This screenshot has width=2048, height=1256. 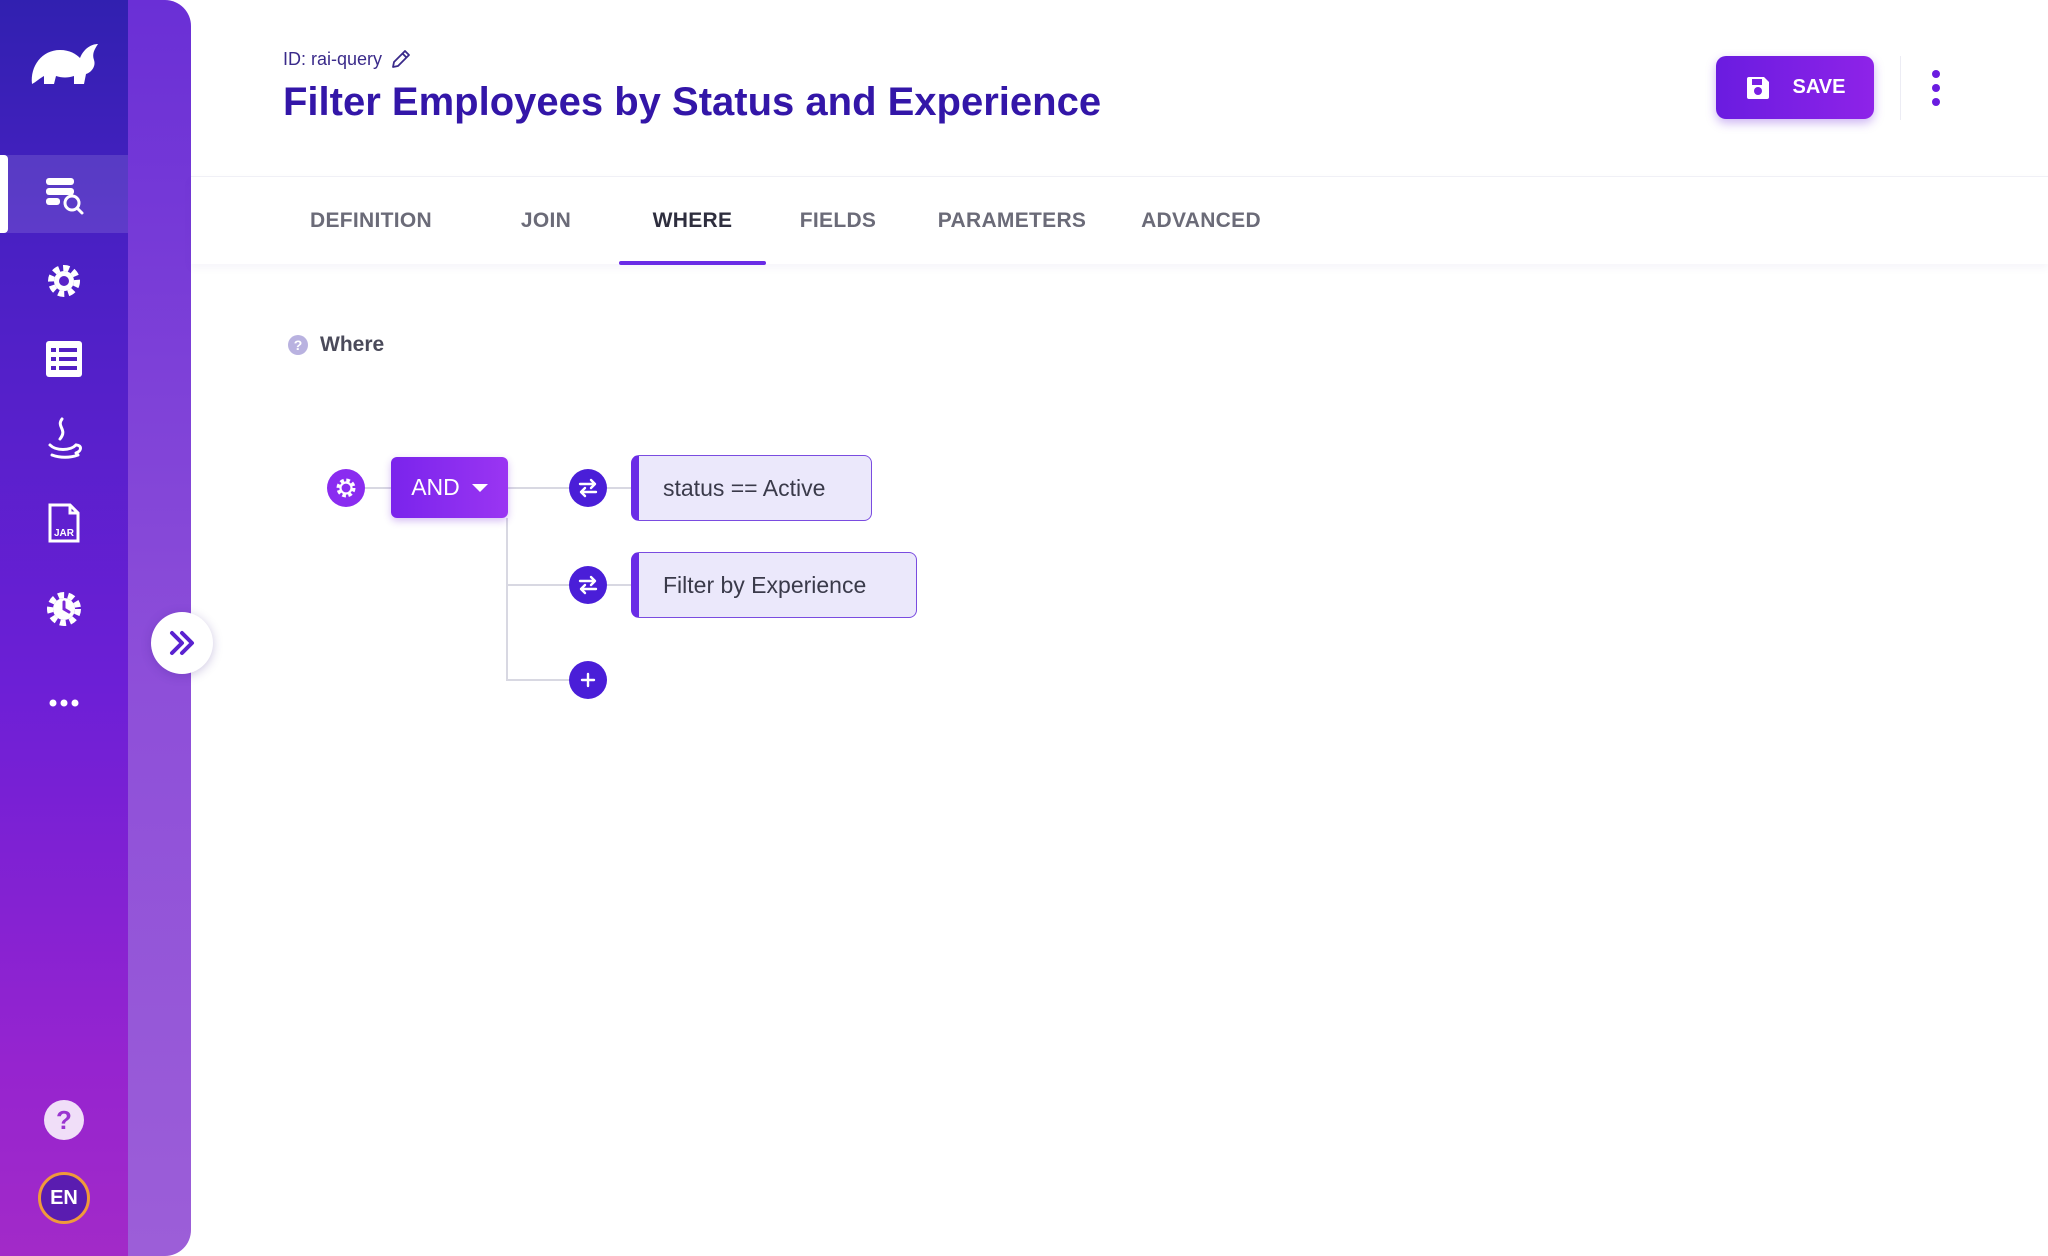 I want to click on rule-text: Filter by Experience, so click(x=765, y=584).